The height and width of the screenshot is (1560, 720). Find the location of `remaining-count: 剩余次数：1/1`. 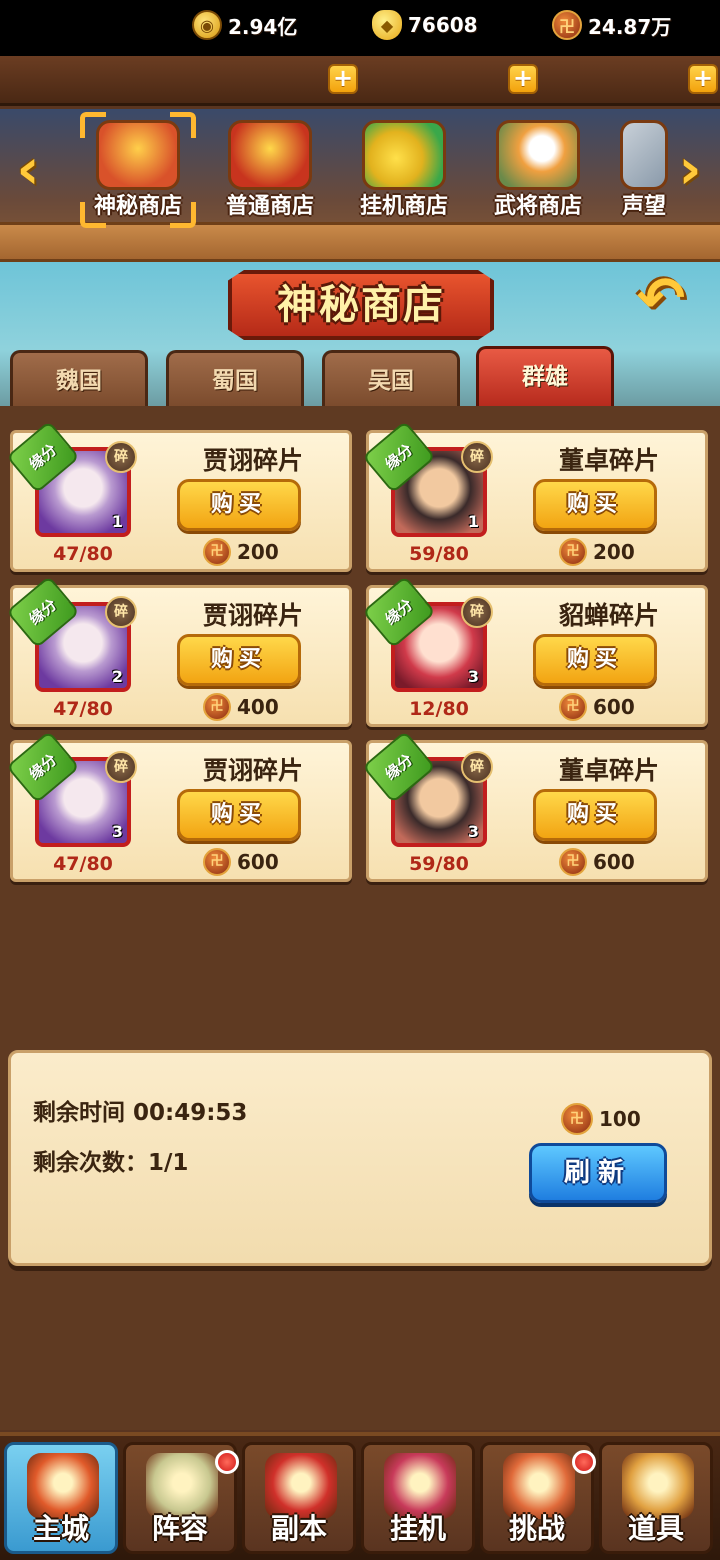

remaining-count: 剩余次数：1/1 is located at coordinates (111, 1163).